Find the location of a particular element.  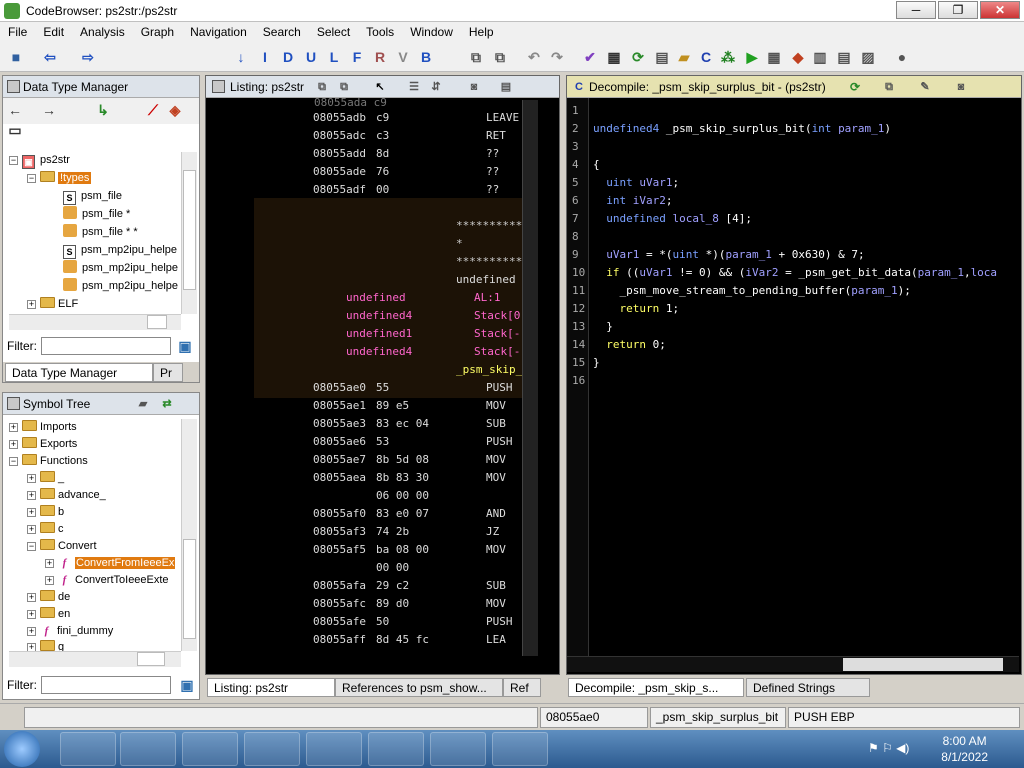

code-line: uint uVar1; is located at coordinates (636, 182).